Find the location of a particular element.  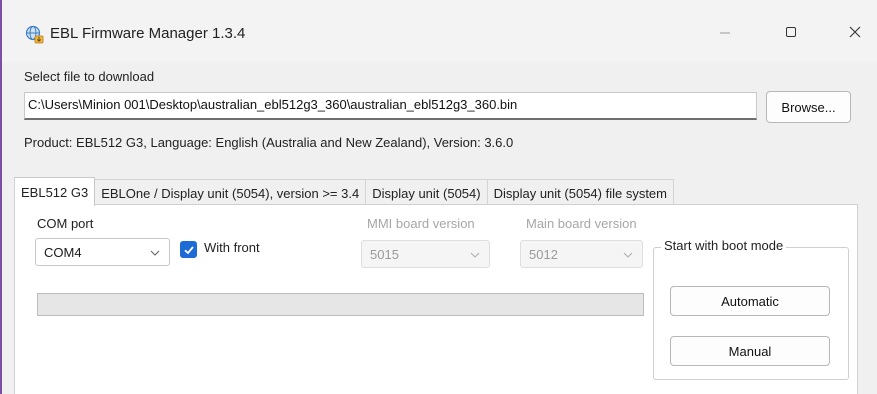

boot-mode-label: Start with boot mode is located at coordinates (724, 245).